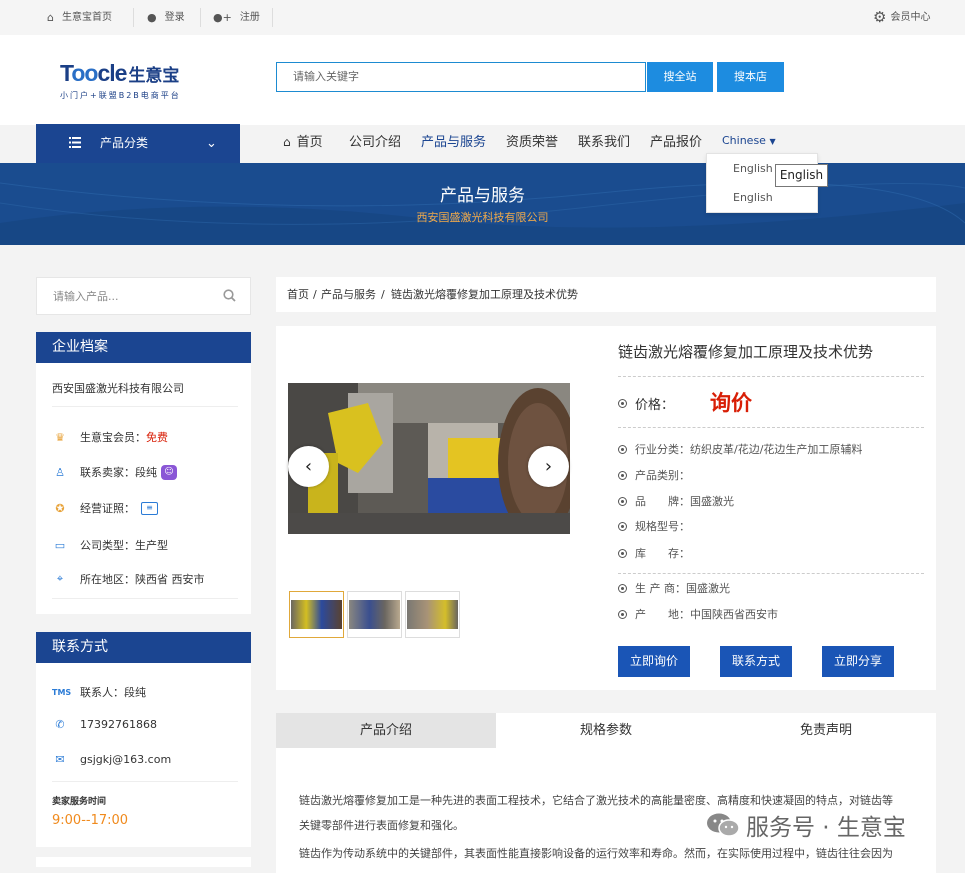 The width and height of the screenshot is (965, 873). Describe the element at coordinates (211, 143) in the screenshot. I see `chevron-down-icon: ⌄` at that location.